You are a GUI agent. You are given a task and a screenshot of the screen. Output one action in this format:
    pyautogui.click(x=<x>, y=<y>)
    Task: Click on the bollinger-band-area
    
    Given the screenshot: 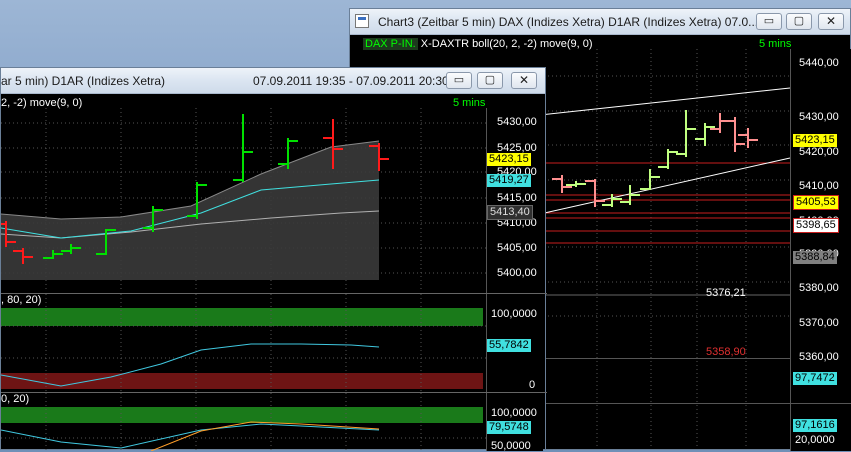 What is the action you would take?
    pyautogui.click(x=190, y=210)
    